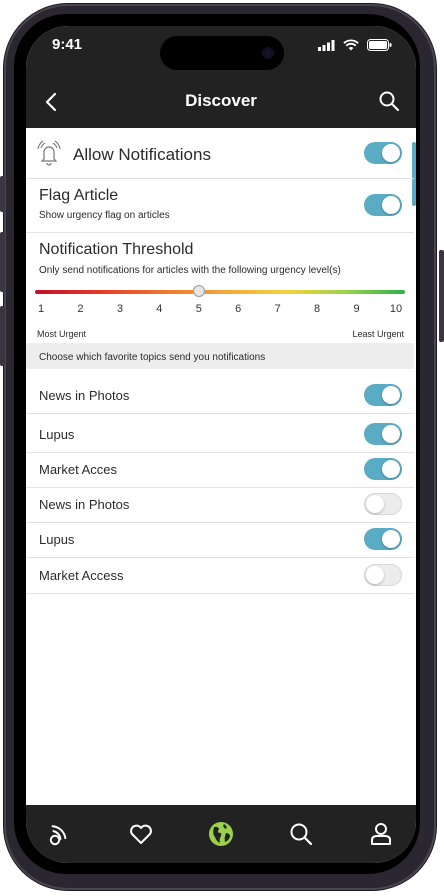  I want to click on battery-icon, so click(379, 45).